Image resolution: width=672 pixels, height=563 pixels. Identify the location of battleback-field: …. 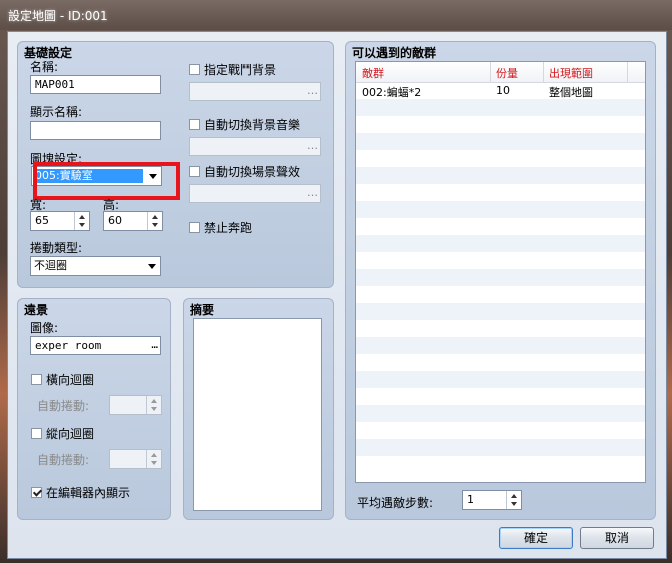
(255, 91).